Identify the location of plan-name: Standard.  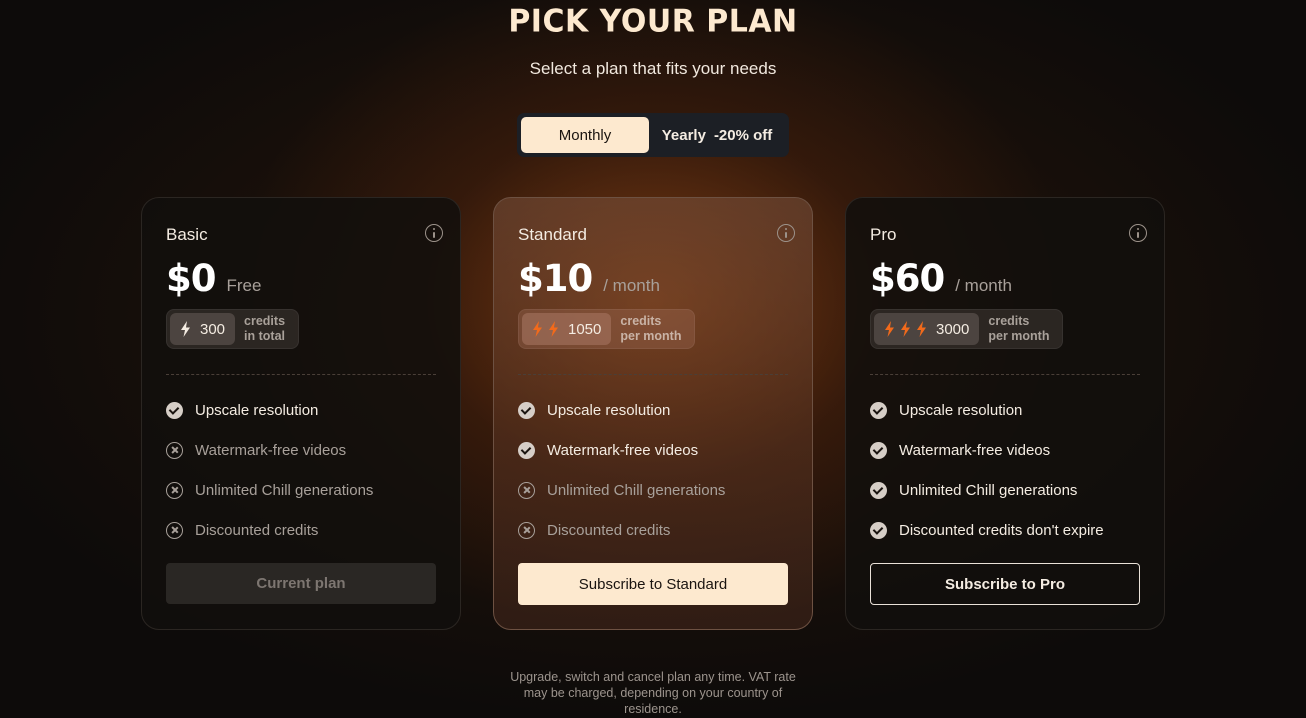
(552, 234).